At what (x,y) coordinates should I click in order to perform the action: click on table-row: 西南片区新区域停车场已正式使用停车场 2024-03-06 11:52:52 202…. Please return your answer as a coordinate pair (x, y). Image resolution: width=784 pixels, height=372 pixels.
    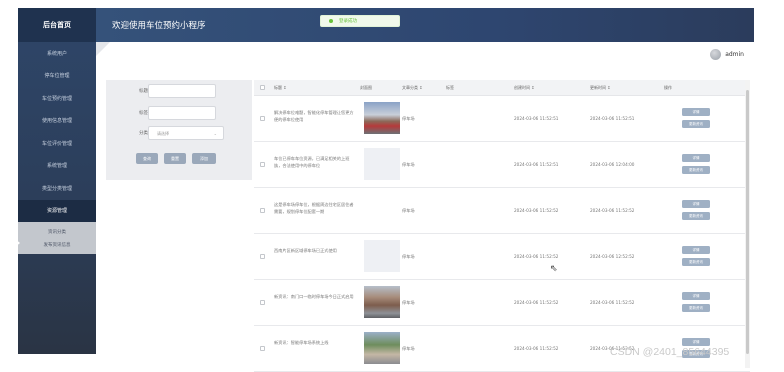
    Looking at the image, I should click on (502, 257).